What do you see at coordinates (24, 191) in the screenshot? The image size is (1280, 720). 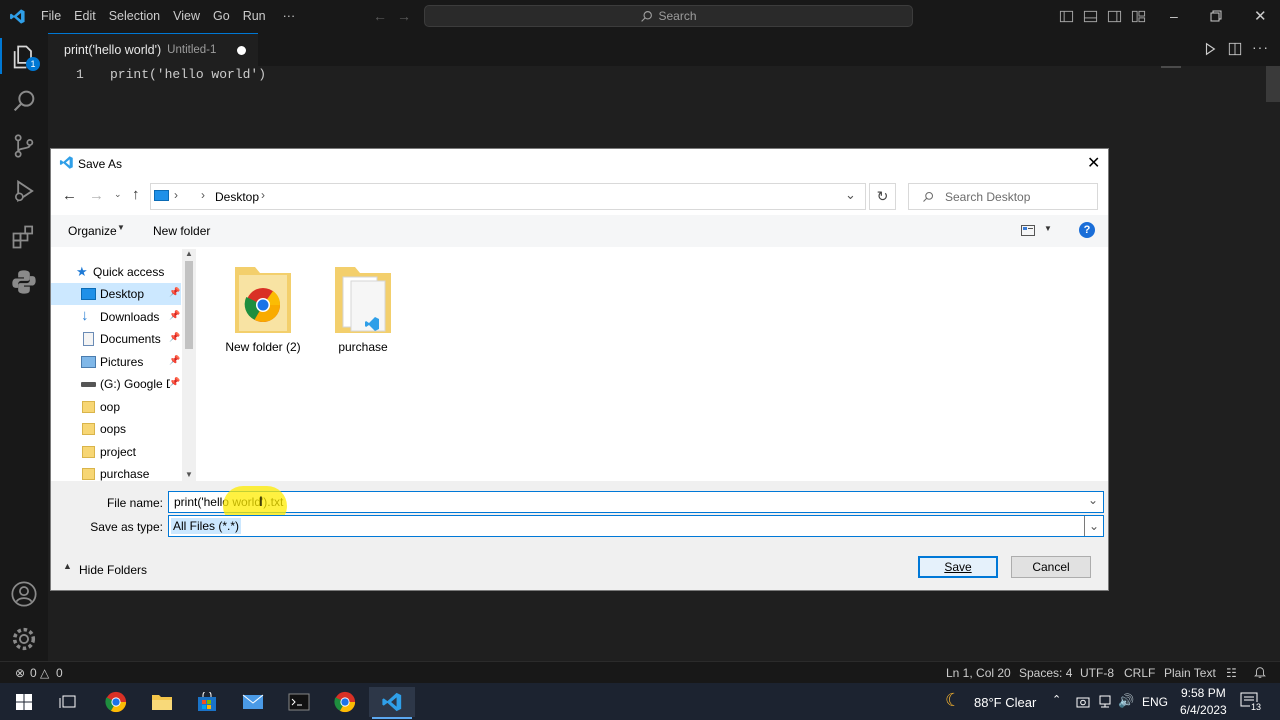 I see `run-and-debug-icon` at bounding box center [24, 191].